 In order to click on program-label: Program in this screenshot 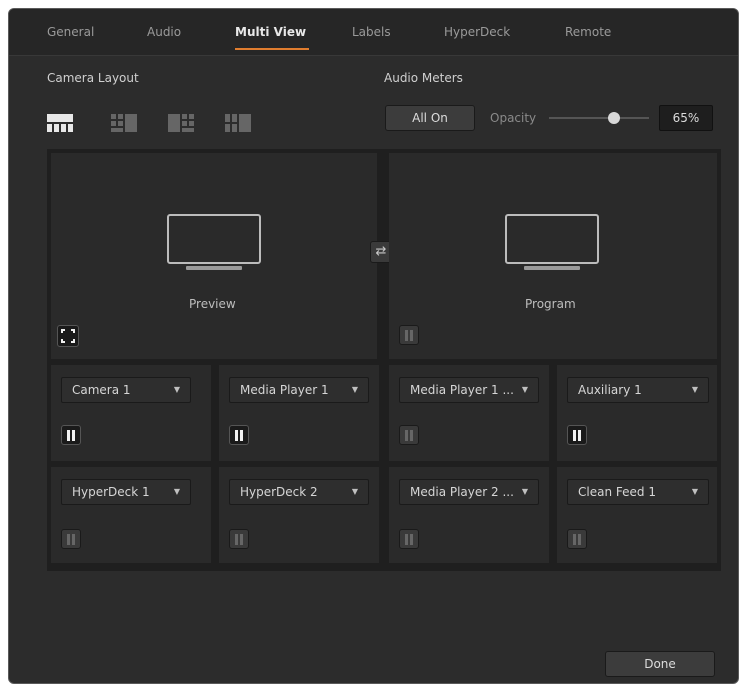, I will do `click(550, 304)`.